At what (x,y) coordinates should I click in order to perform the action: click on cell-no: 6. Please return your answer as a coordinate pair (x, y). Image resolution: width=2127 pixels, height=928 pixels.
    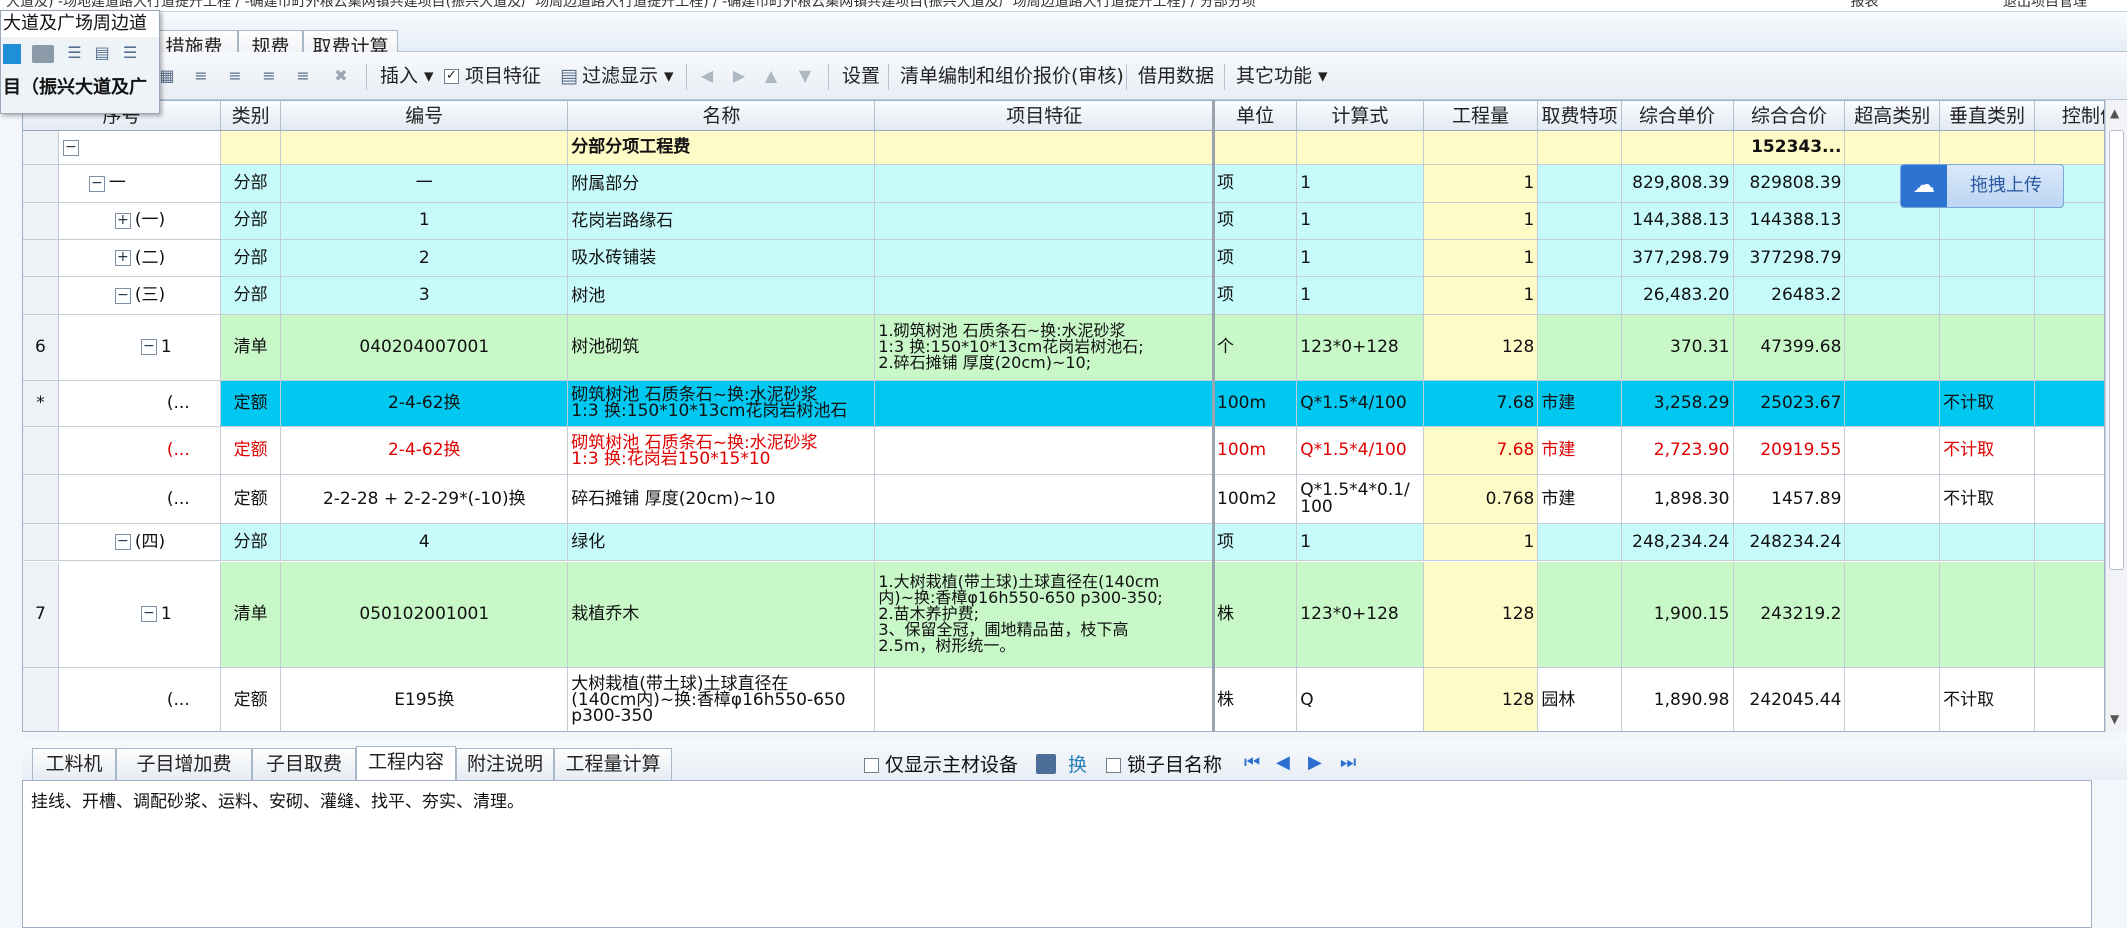
    Looking at the image, I should click on (41, 347).